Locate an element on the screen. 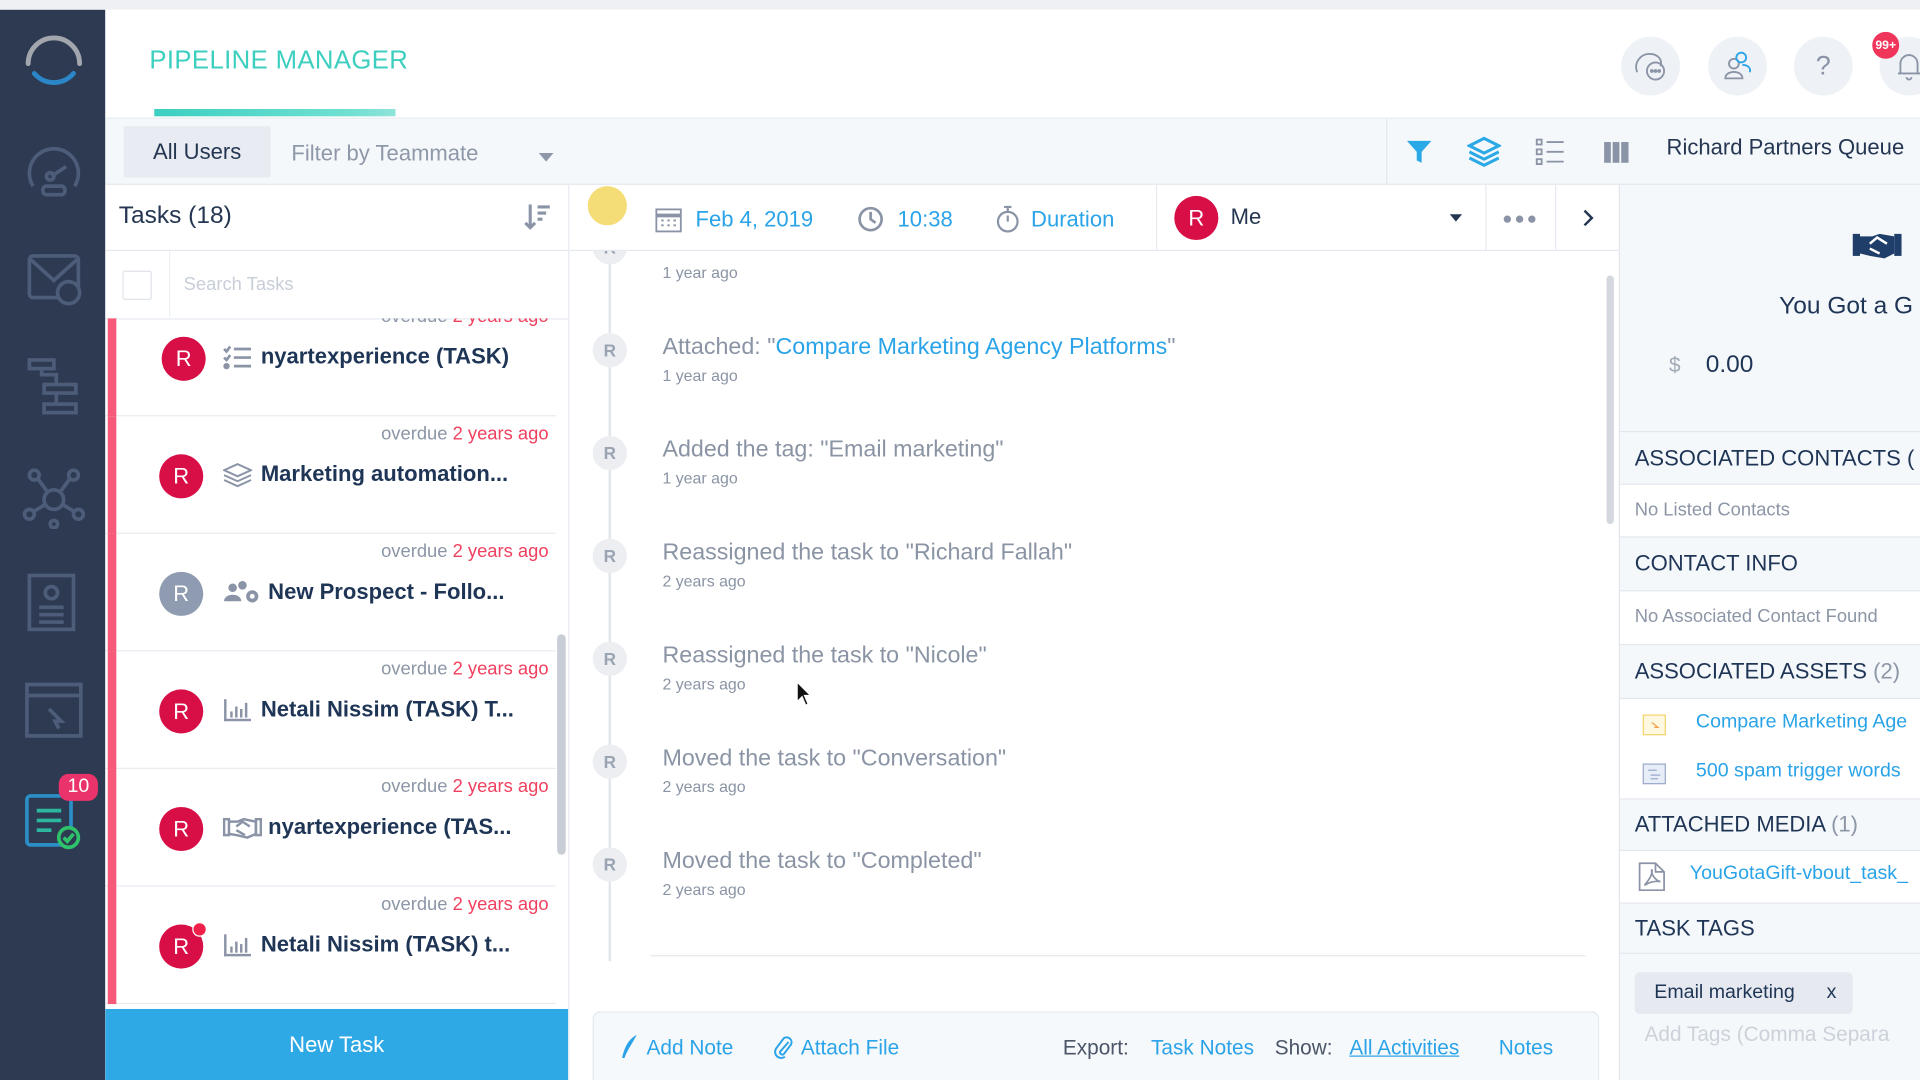  bar-chart-icon is located at coordinates (237, 945).